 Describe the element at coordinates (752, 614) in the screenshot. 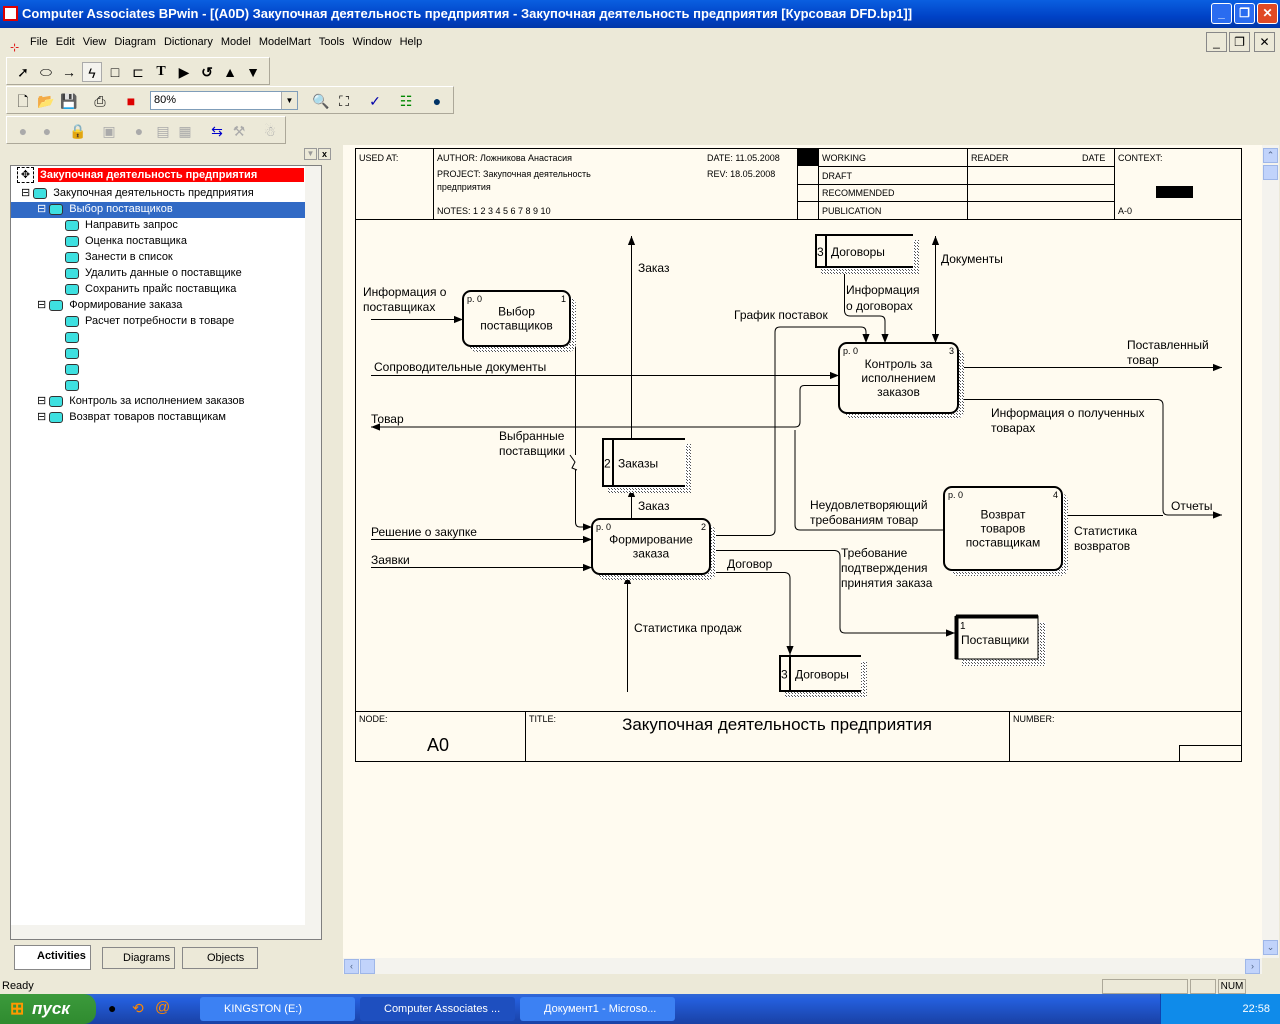

I see `arrow-contract` at that location.